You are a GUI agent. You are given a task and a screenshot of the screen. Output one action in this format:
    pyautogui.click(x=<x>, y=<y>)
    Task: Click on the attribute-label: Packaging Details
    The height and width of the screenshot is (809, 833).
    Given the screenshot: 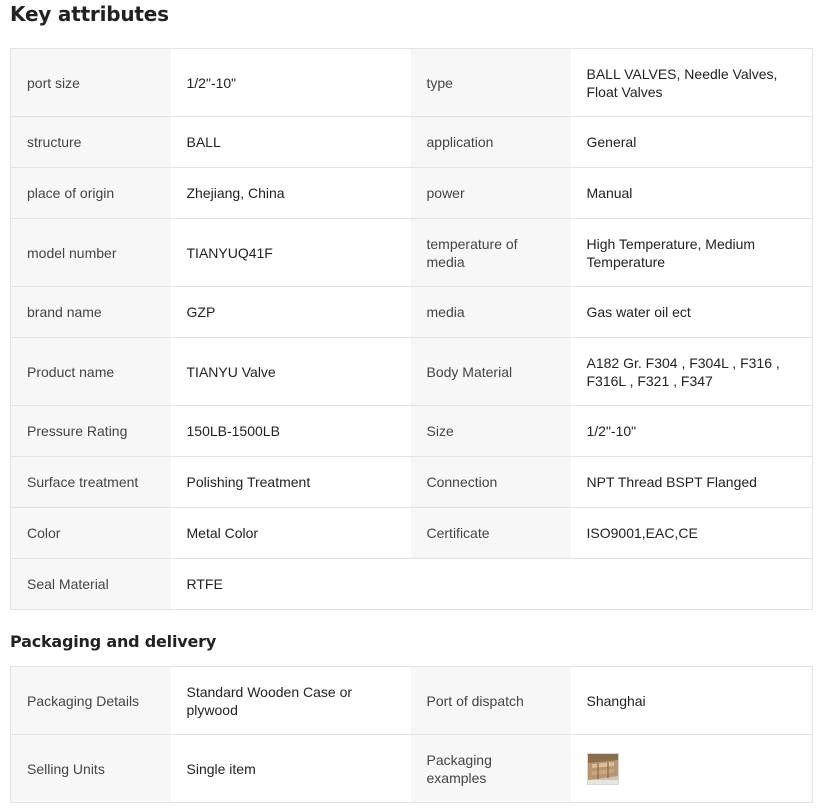 What is the action you would take?
    pyautogui.click(x=90, y=700)
    